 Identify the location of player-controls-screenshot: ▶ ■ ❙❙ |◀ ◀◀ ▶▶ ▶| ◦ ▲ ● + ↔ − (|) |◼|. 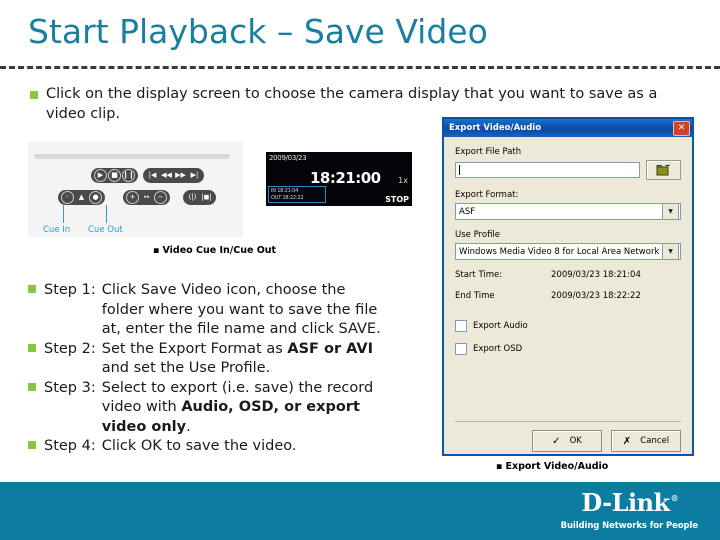
(135, 189).